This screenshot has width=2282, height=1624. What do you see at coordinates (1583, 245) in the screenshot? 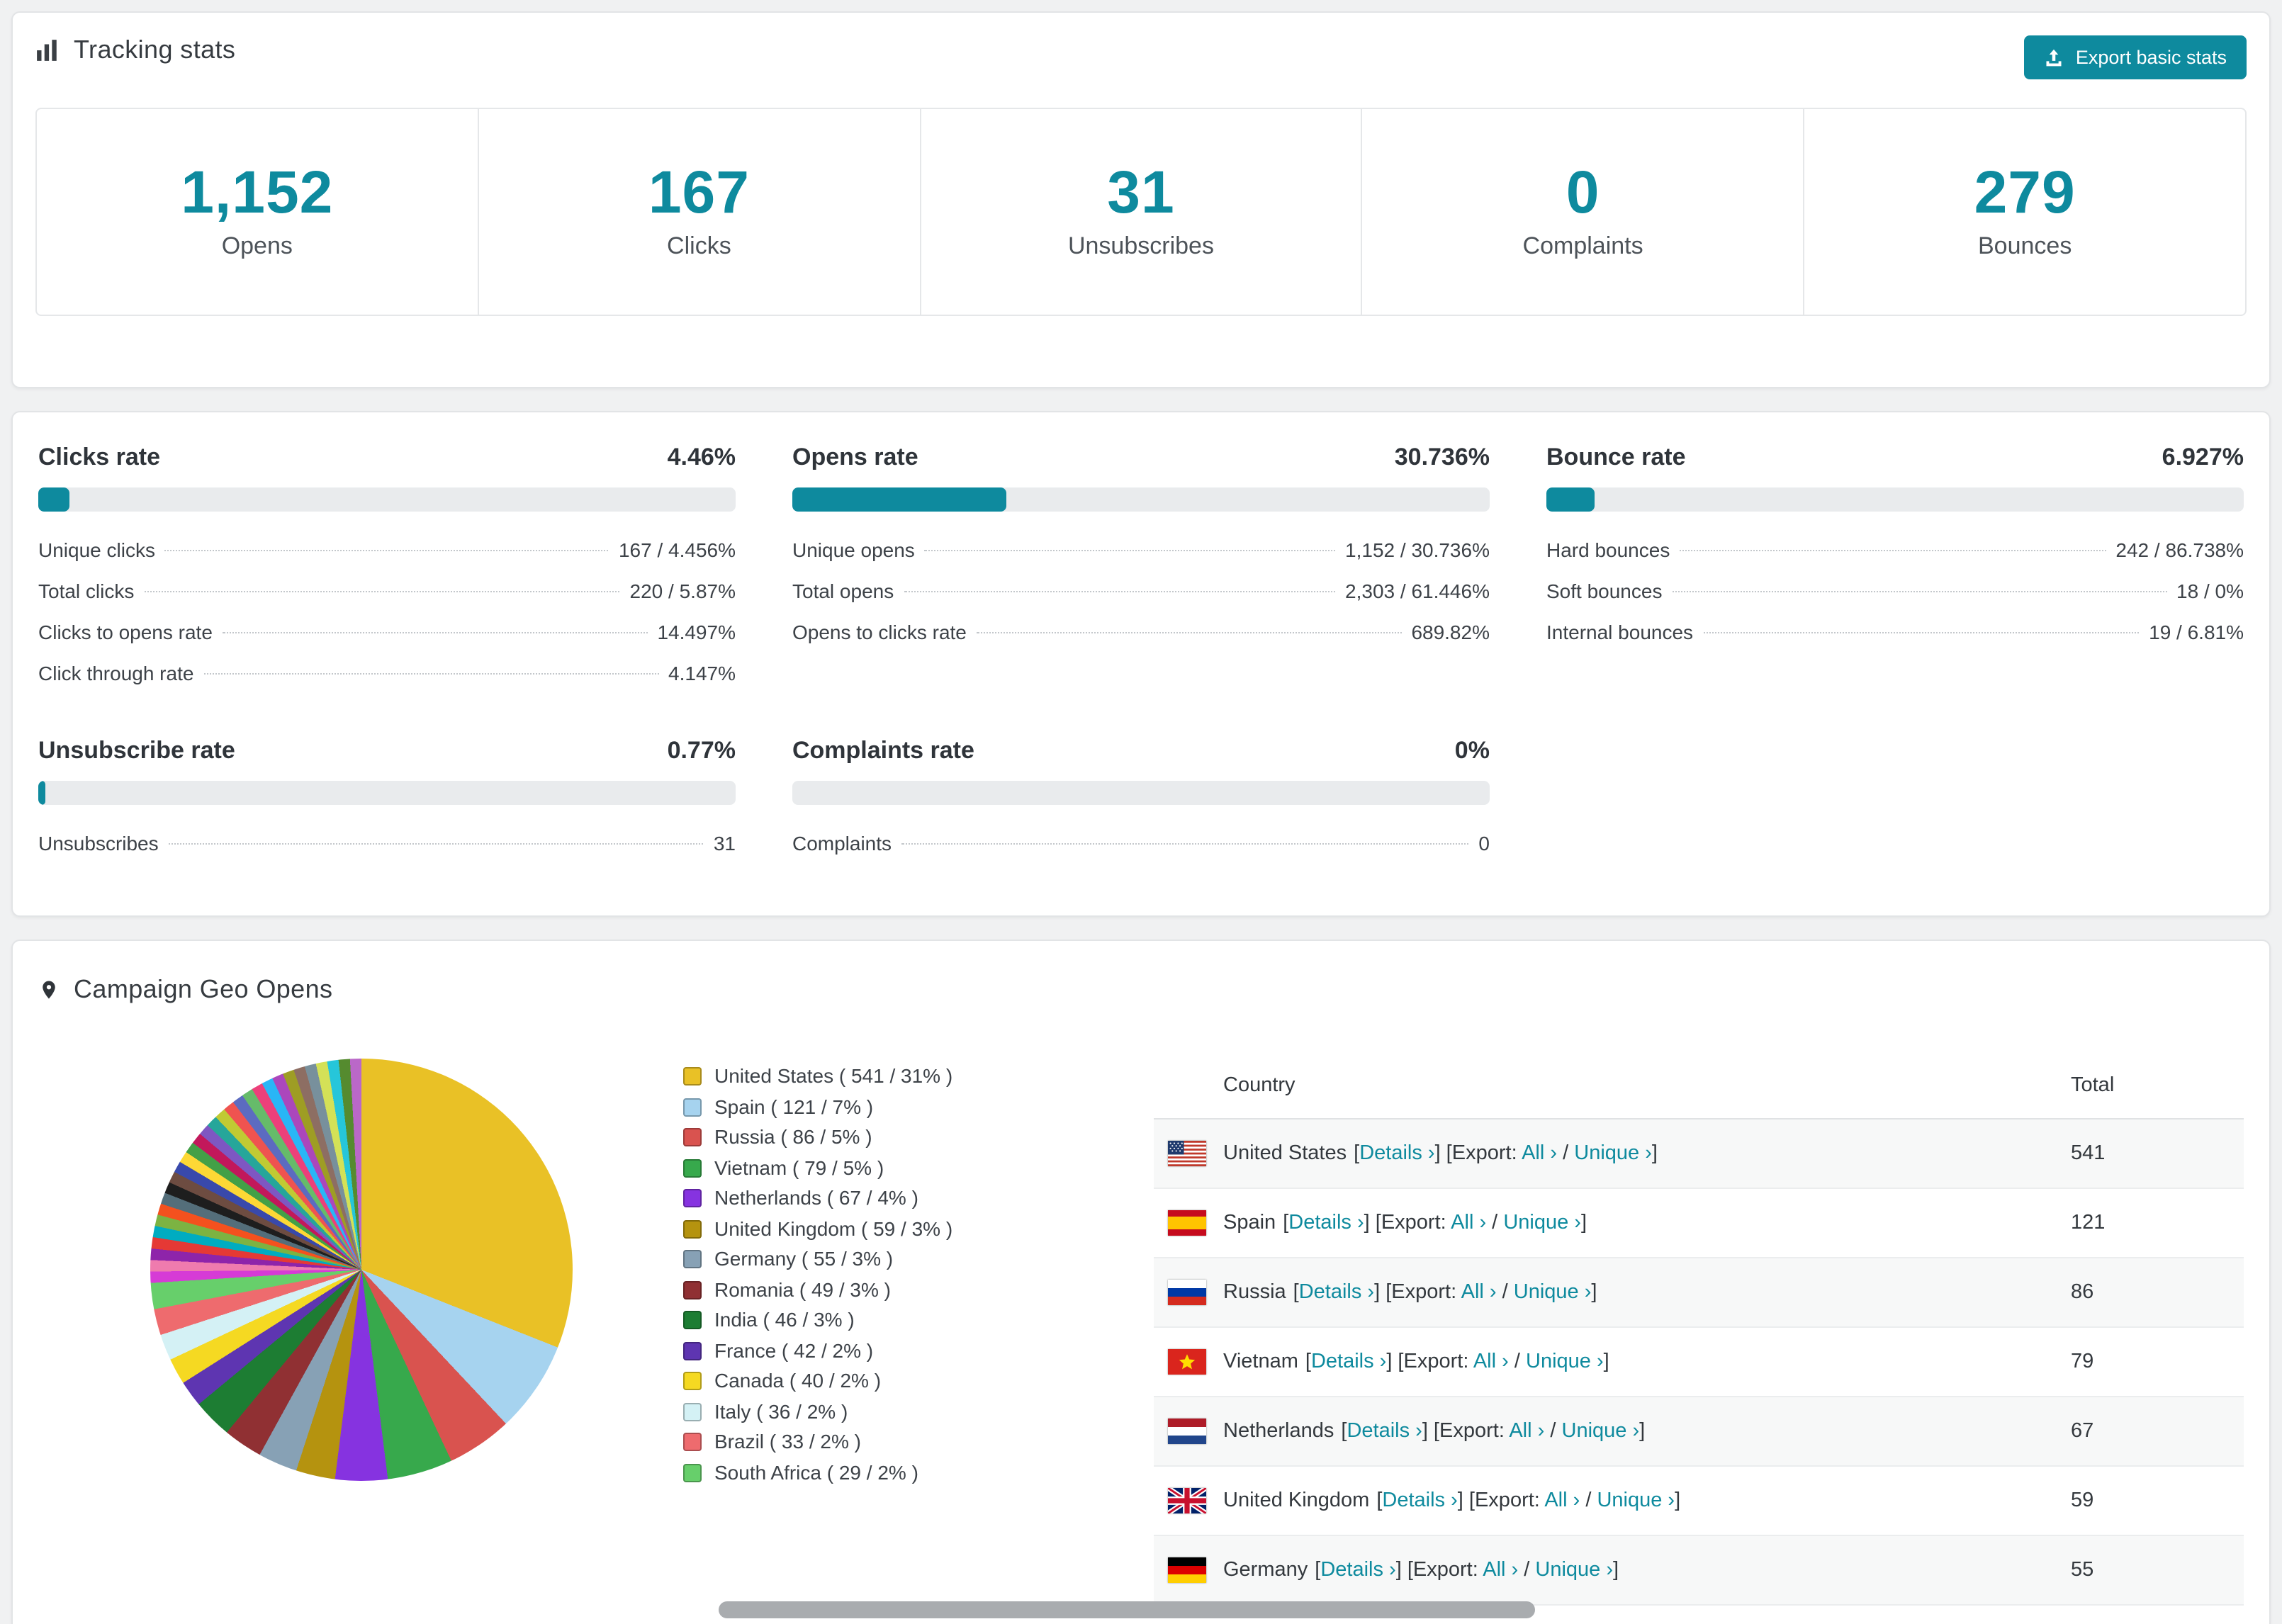
I see `stat-label: Complaints` at bounding box center [1583, 245].